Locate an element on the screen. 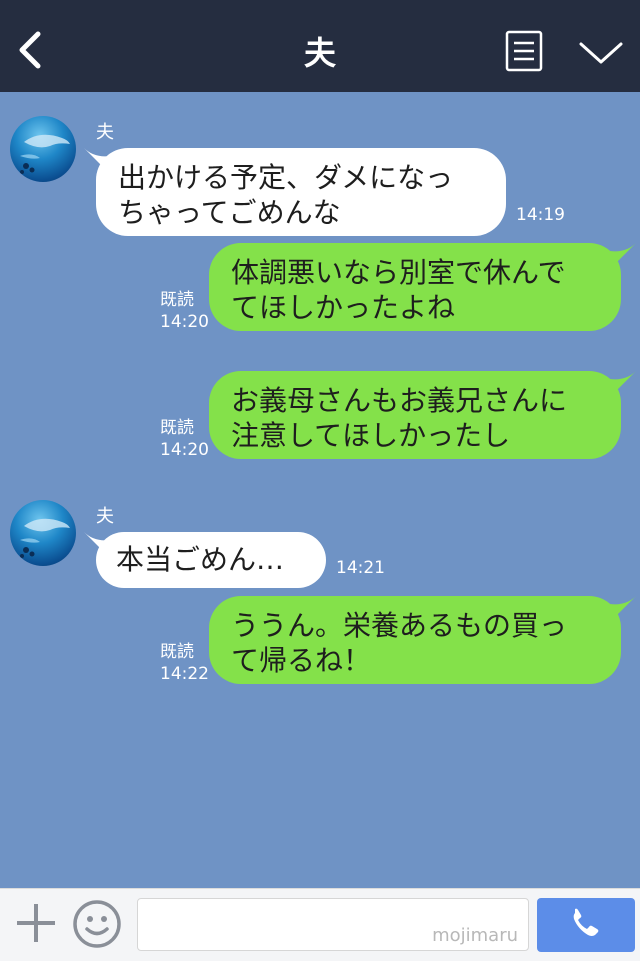  chat-title: 夫 is located at coordinates (319, 53).